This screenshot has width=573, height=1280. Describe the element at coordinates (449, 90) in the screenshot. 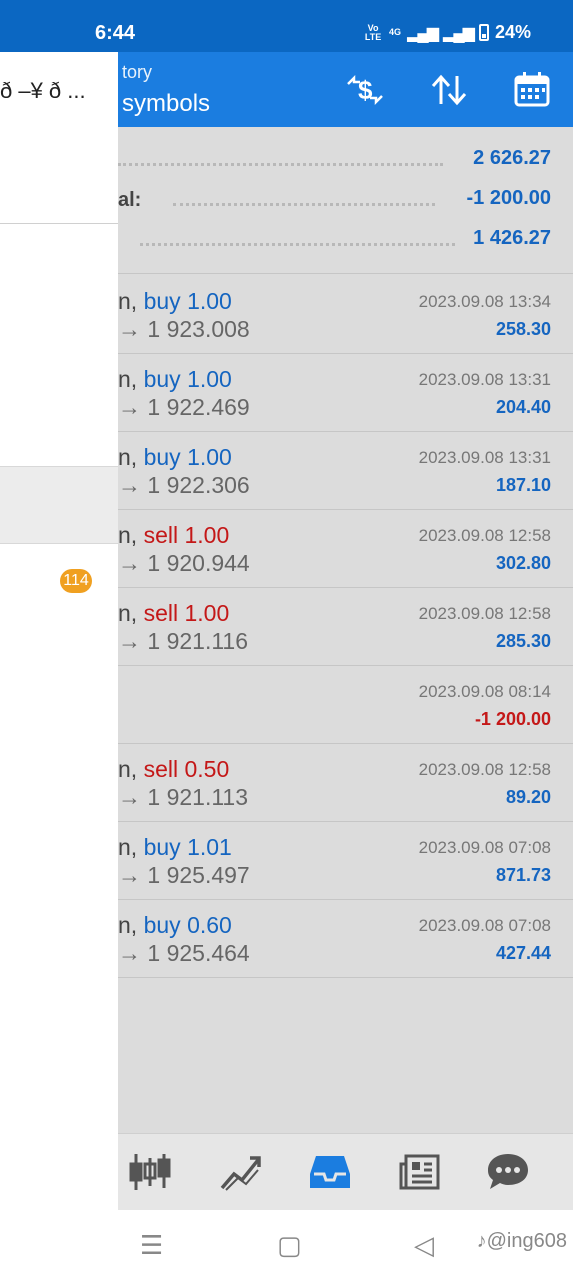

I see `sort-icon` at that location.